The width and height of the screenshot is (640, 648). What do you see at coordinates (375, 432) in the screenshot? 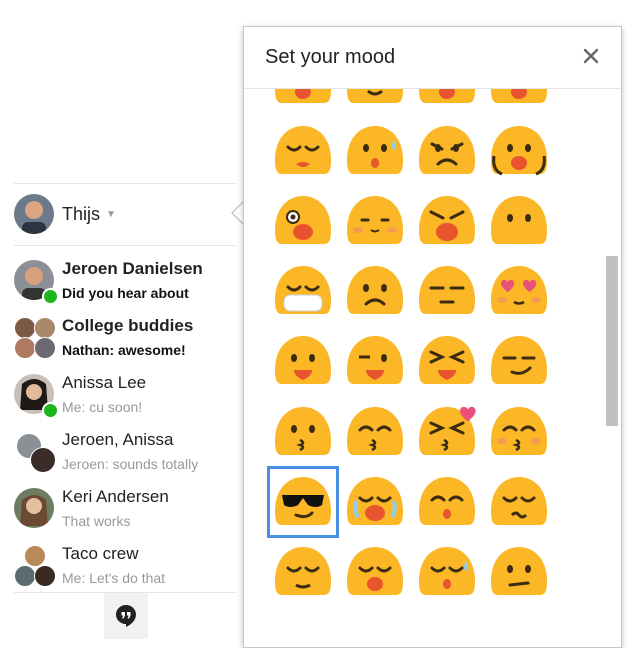
I see `emoji-kissing-closed-eyes` at bounding box center [375, 432].